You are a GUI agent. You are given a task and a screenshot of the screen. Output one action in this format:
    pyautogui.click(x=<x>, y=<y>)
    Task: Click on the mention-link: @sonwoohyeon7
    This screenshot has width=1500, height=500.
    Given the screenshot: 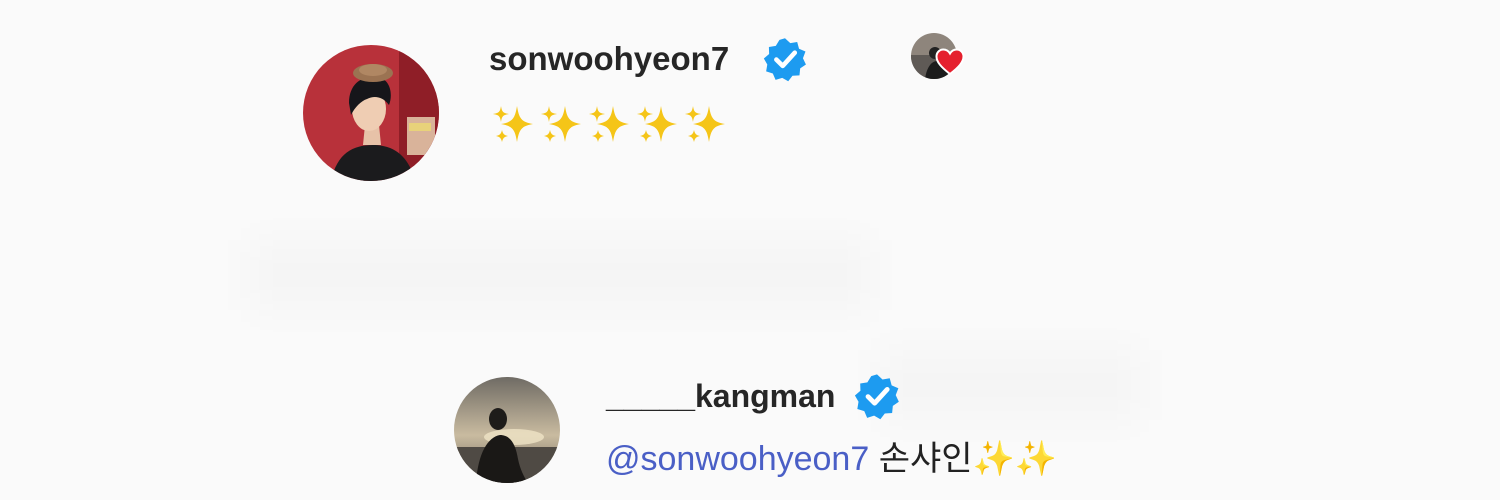 What is the action you would take?
    pyautogui.click(x=737, y=459)
    